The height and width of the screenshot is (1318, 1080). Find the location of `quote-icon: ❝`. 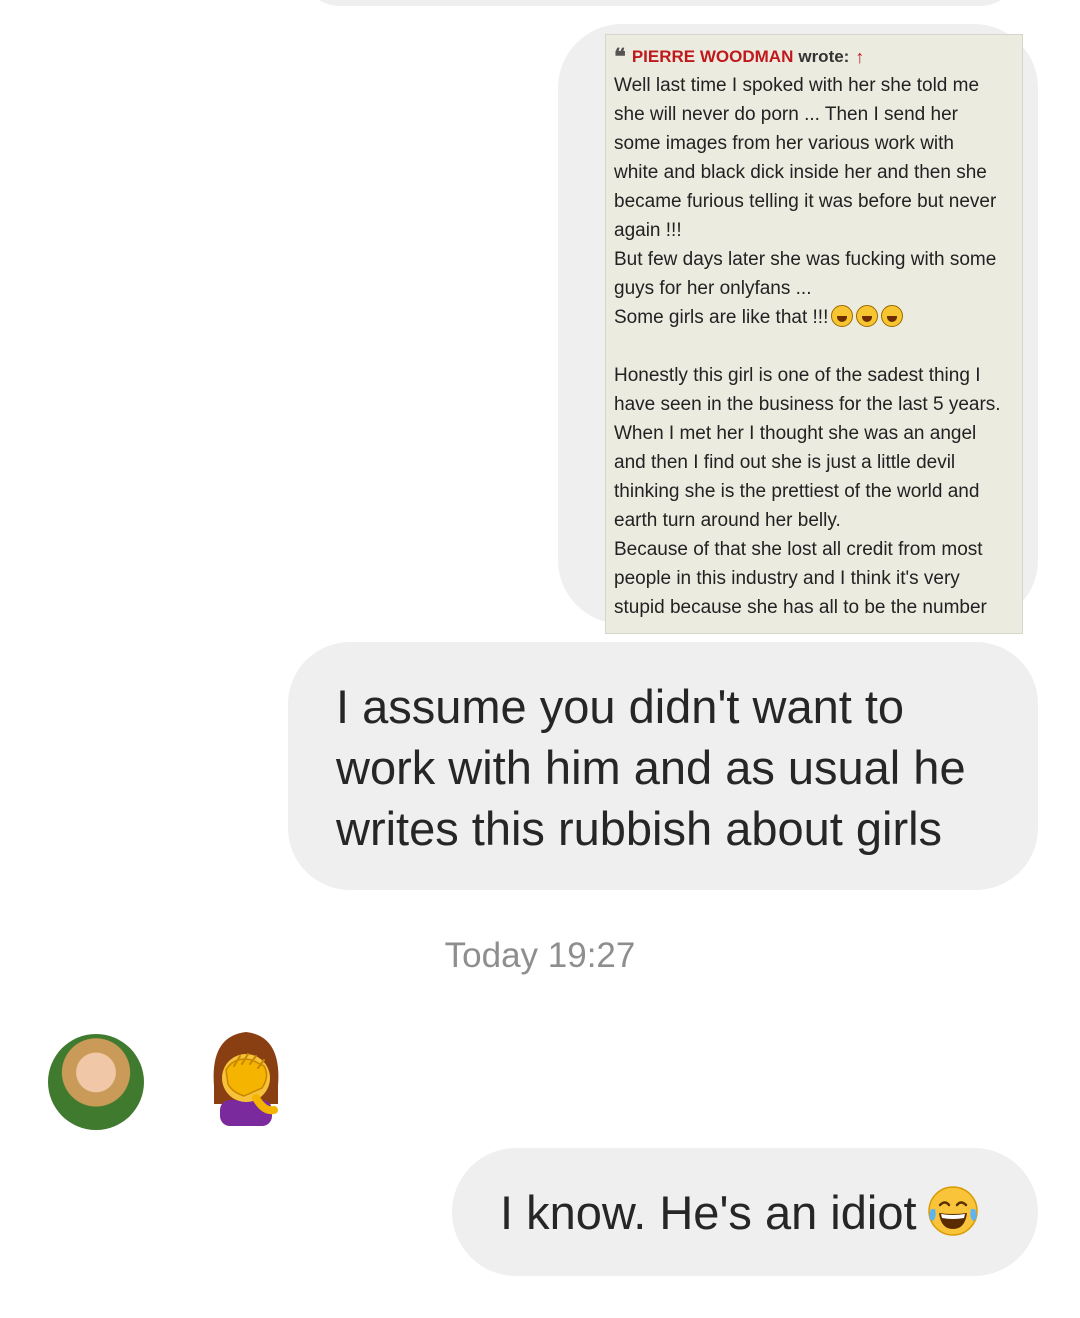

quote-icon: ❝ is located at coordinates (620, 57).